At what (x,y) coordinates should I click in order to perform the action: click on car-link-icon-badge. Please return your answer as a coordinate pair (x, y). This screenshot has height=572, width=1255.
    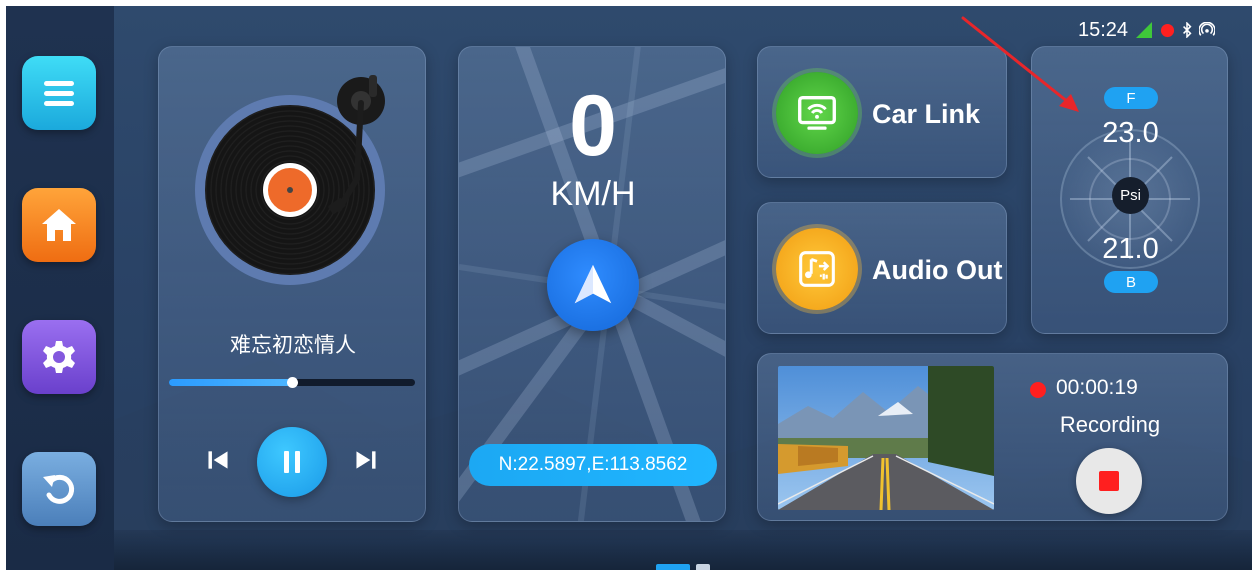
    Looking at the image, I should click on (817, 113).